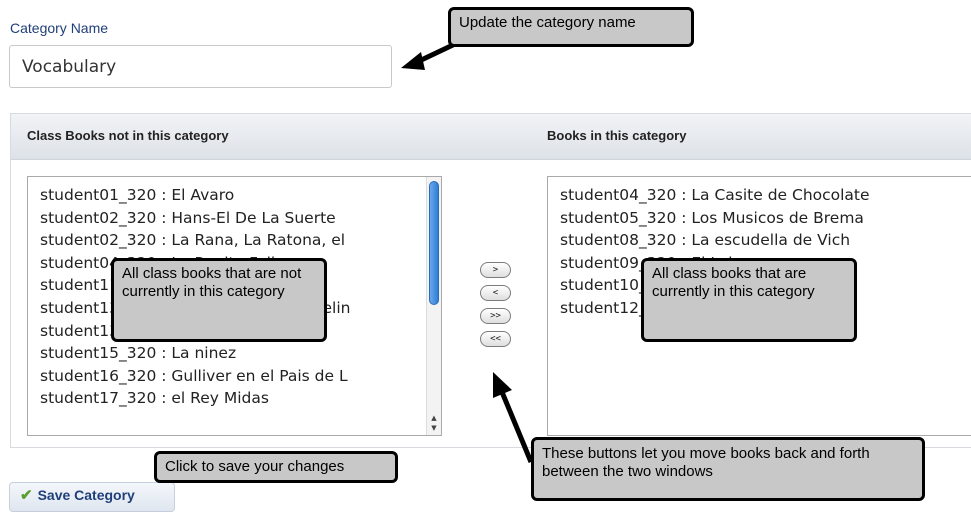  What do you see at coordinates (276, 467) in the screenshot?
I see `callout-save: Click to save your changes` at bounding box center [276, 467].